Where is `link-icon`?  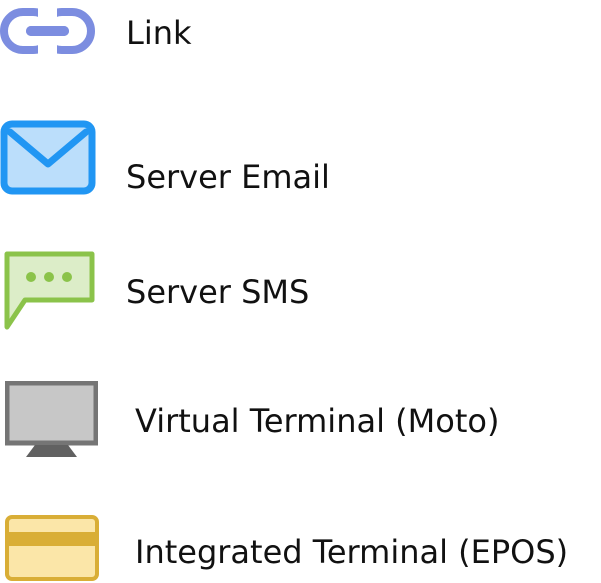
link-icon is located at coordinates (47, 31).